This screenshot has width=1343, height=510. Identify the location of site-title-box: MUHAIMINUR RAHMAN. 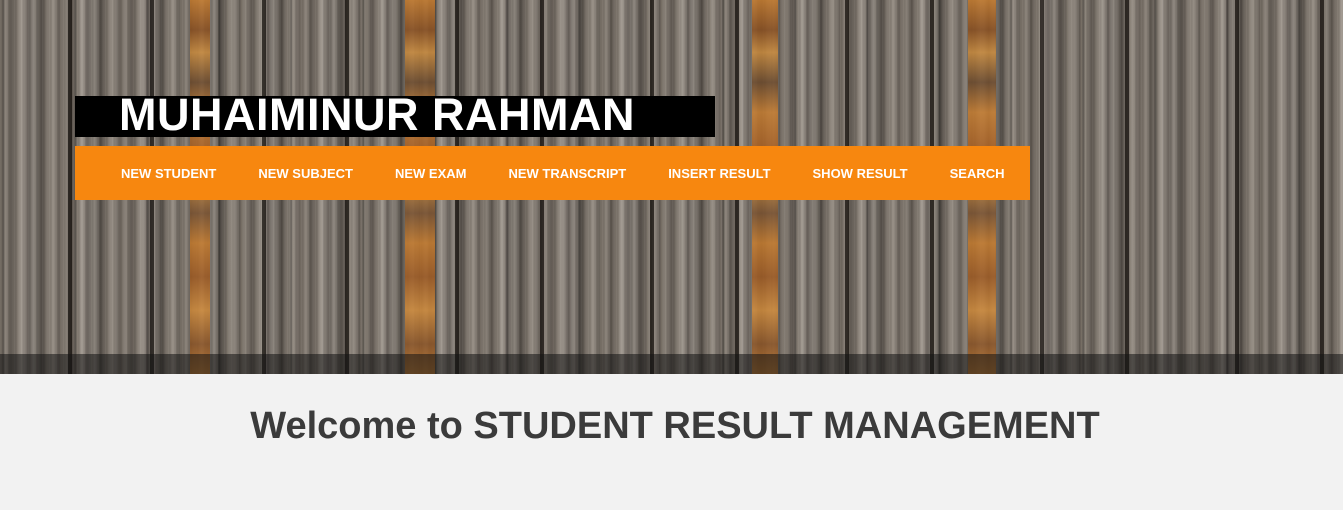
(395, 114).